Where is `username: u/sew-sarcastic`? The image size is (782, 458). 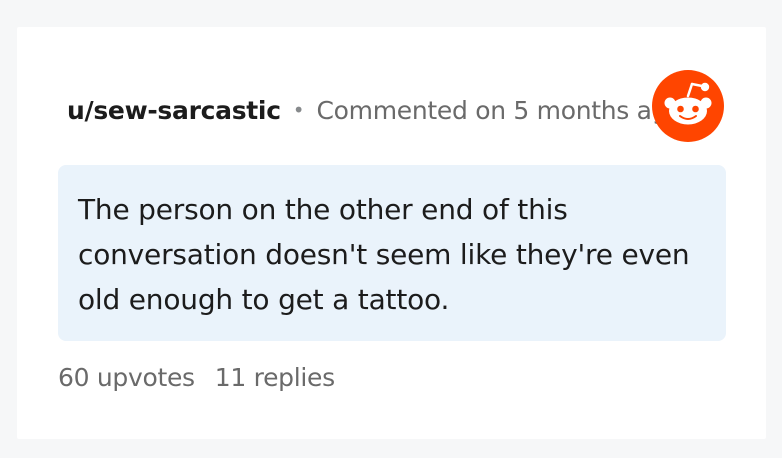 username: u/sew-sarcastic is located at coordinates (174, 110).